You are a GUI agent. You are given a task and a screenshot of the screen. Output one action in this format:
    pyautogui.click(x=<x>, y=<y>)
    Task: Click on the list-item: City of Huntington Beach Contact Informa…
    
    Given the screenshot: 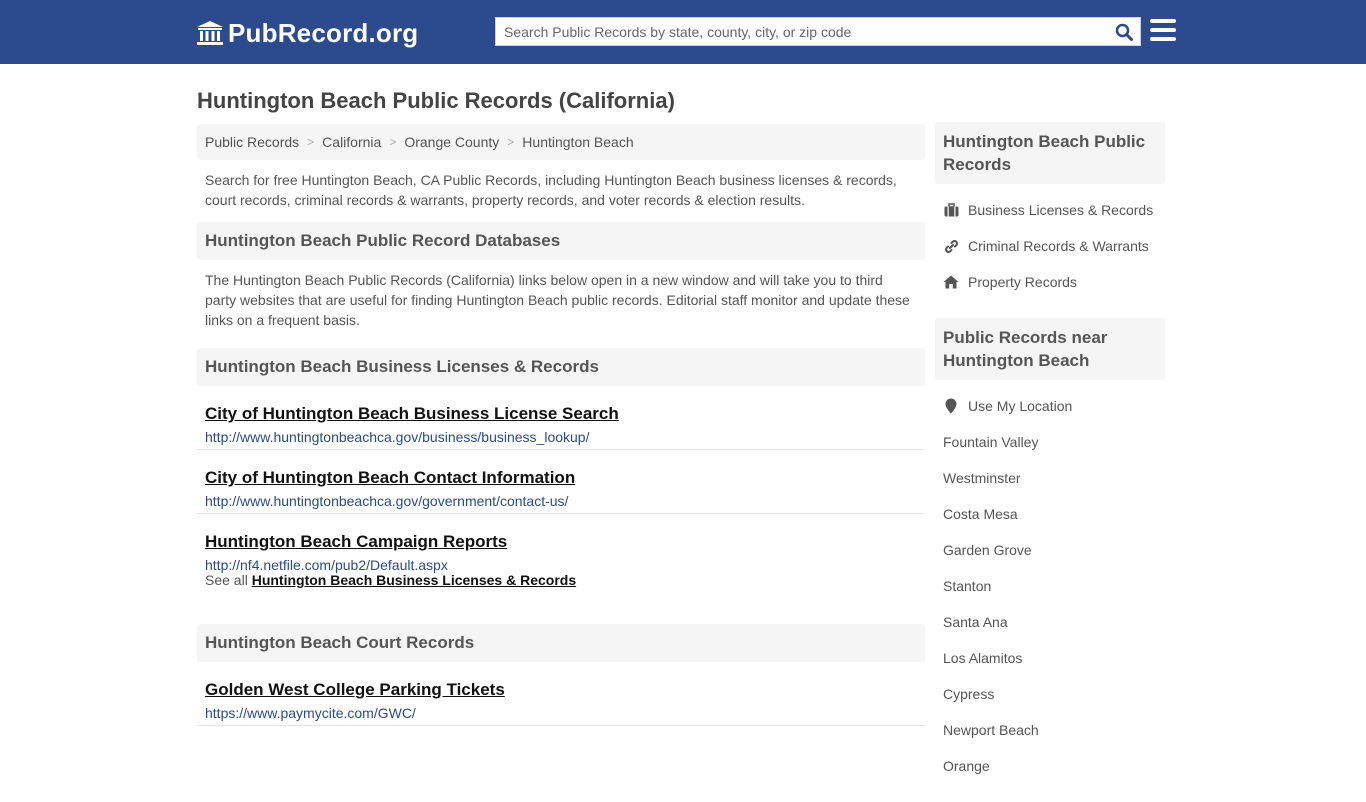 What is the action you would take?
    pyautogui.click(x=561, y=482)
    